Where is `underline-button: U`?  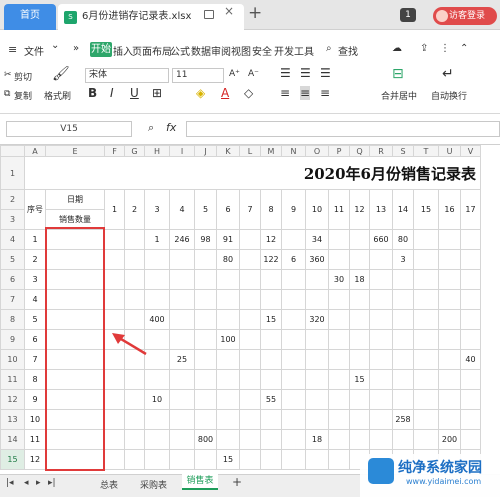
underline-button: U is located at coordinates (134, 93).